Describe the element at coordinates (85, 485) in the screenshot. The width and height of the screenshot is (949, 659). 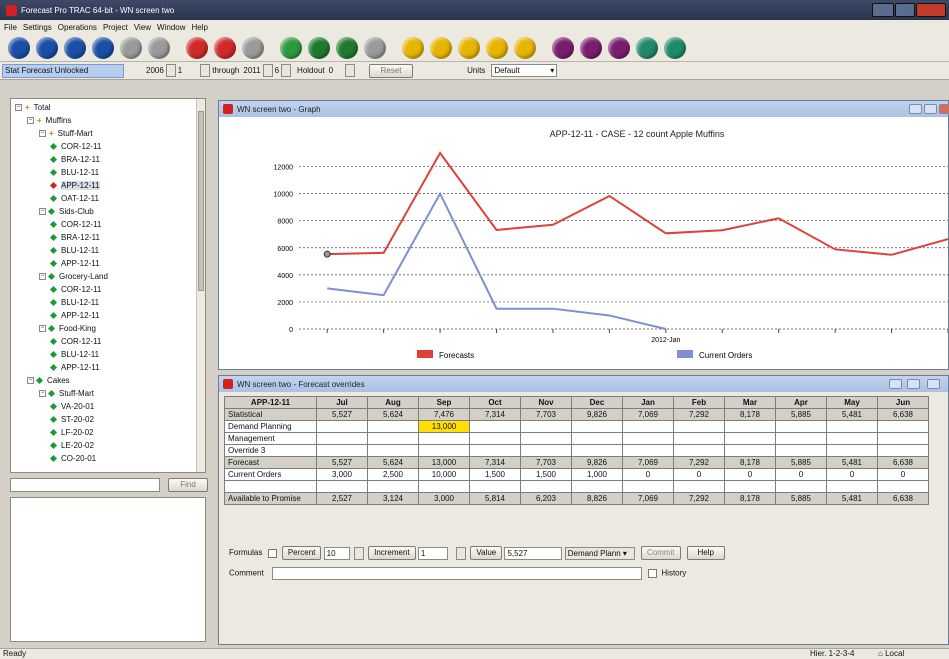
I see `find-input` at that location.